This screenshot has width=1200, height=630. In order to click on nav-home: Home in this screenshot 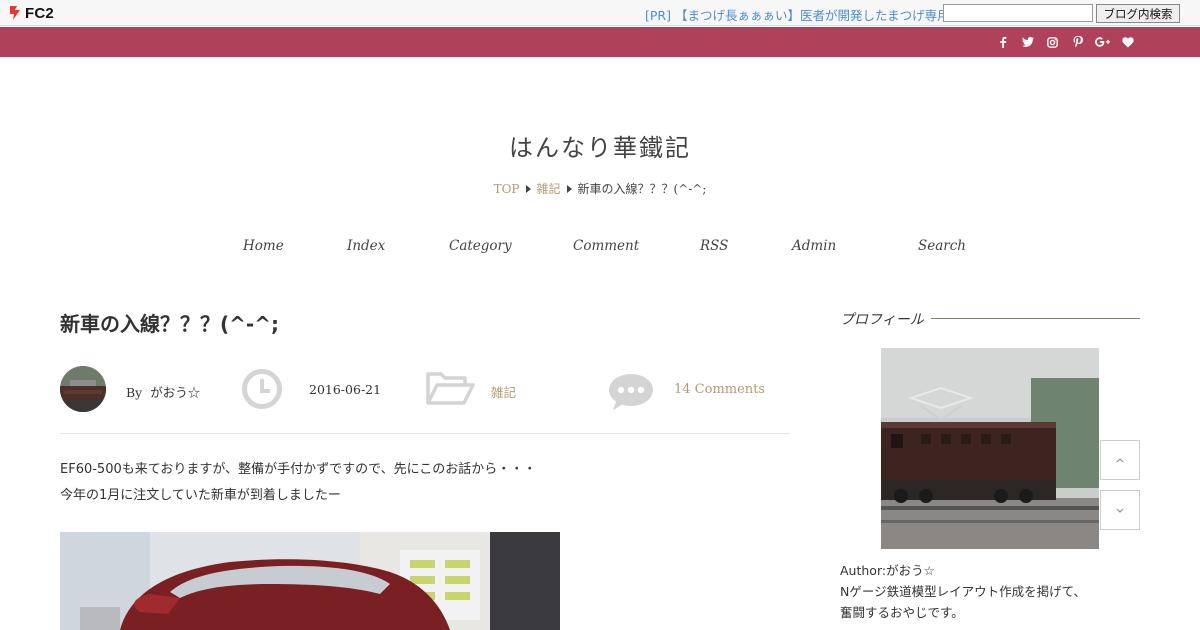, I will do `click(263, 246)`.